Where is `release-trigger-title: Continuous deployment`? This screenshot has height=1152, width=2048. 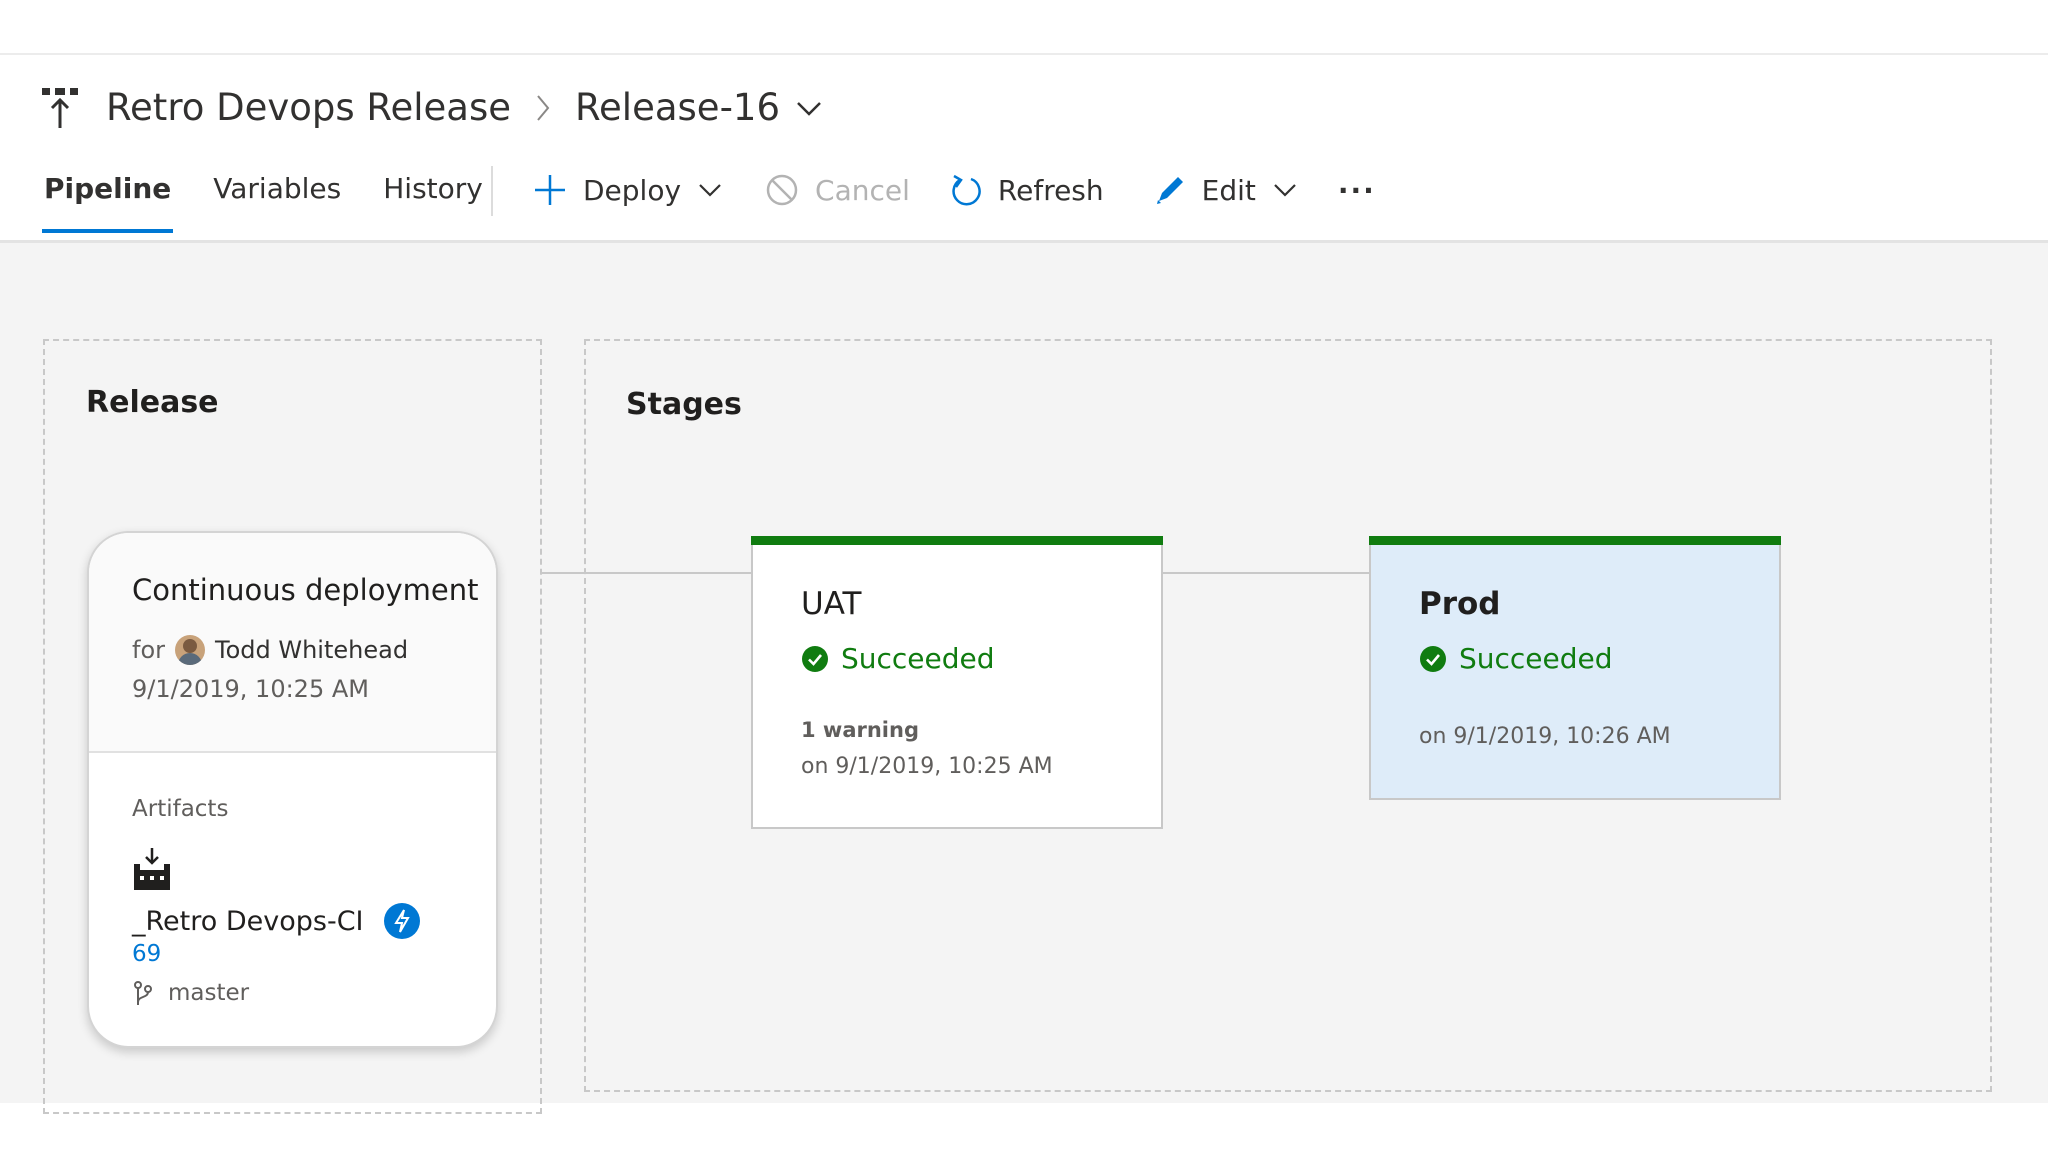 release-trigger-title: Continuous deployment is located at coordinates (305, 590).